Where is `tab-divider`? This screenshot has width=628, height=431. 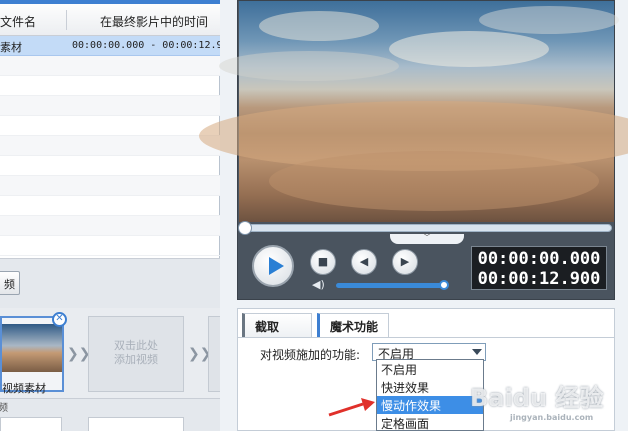
tab-divider is located at coordinates (426, 337).